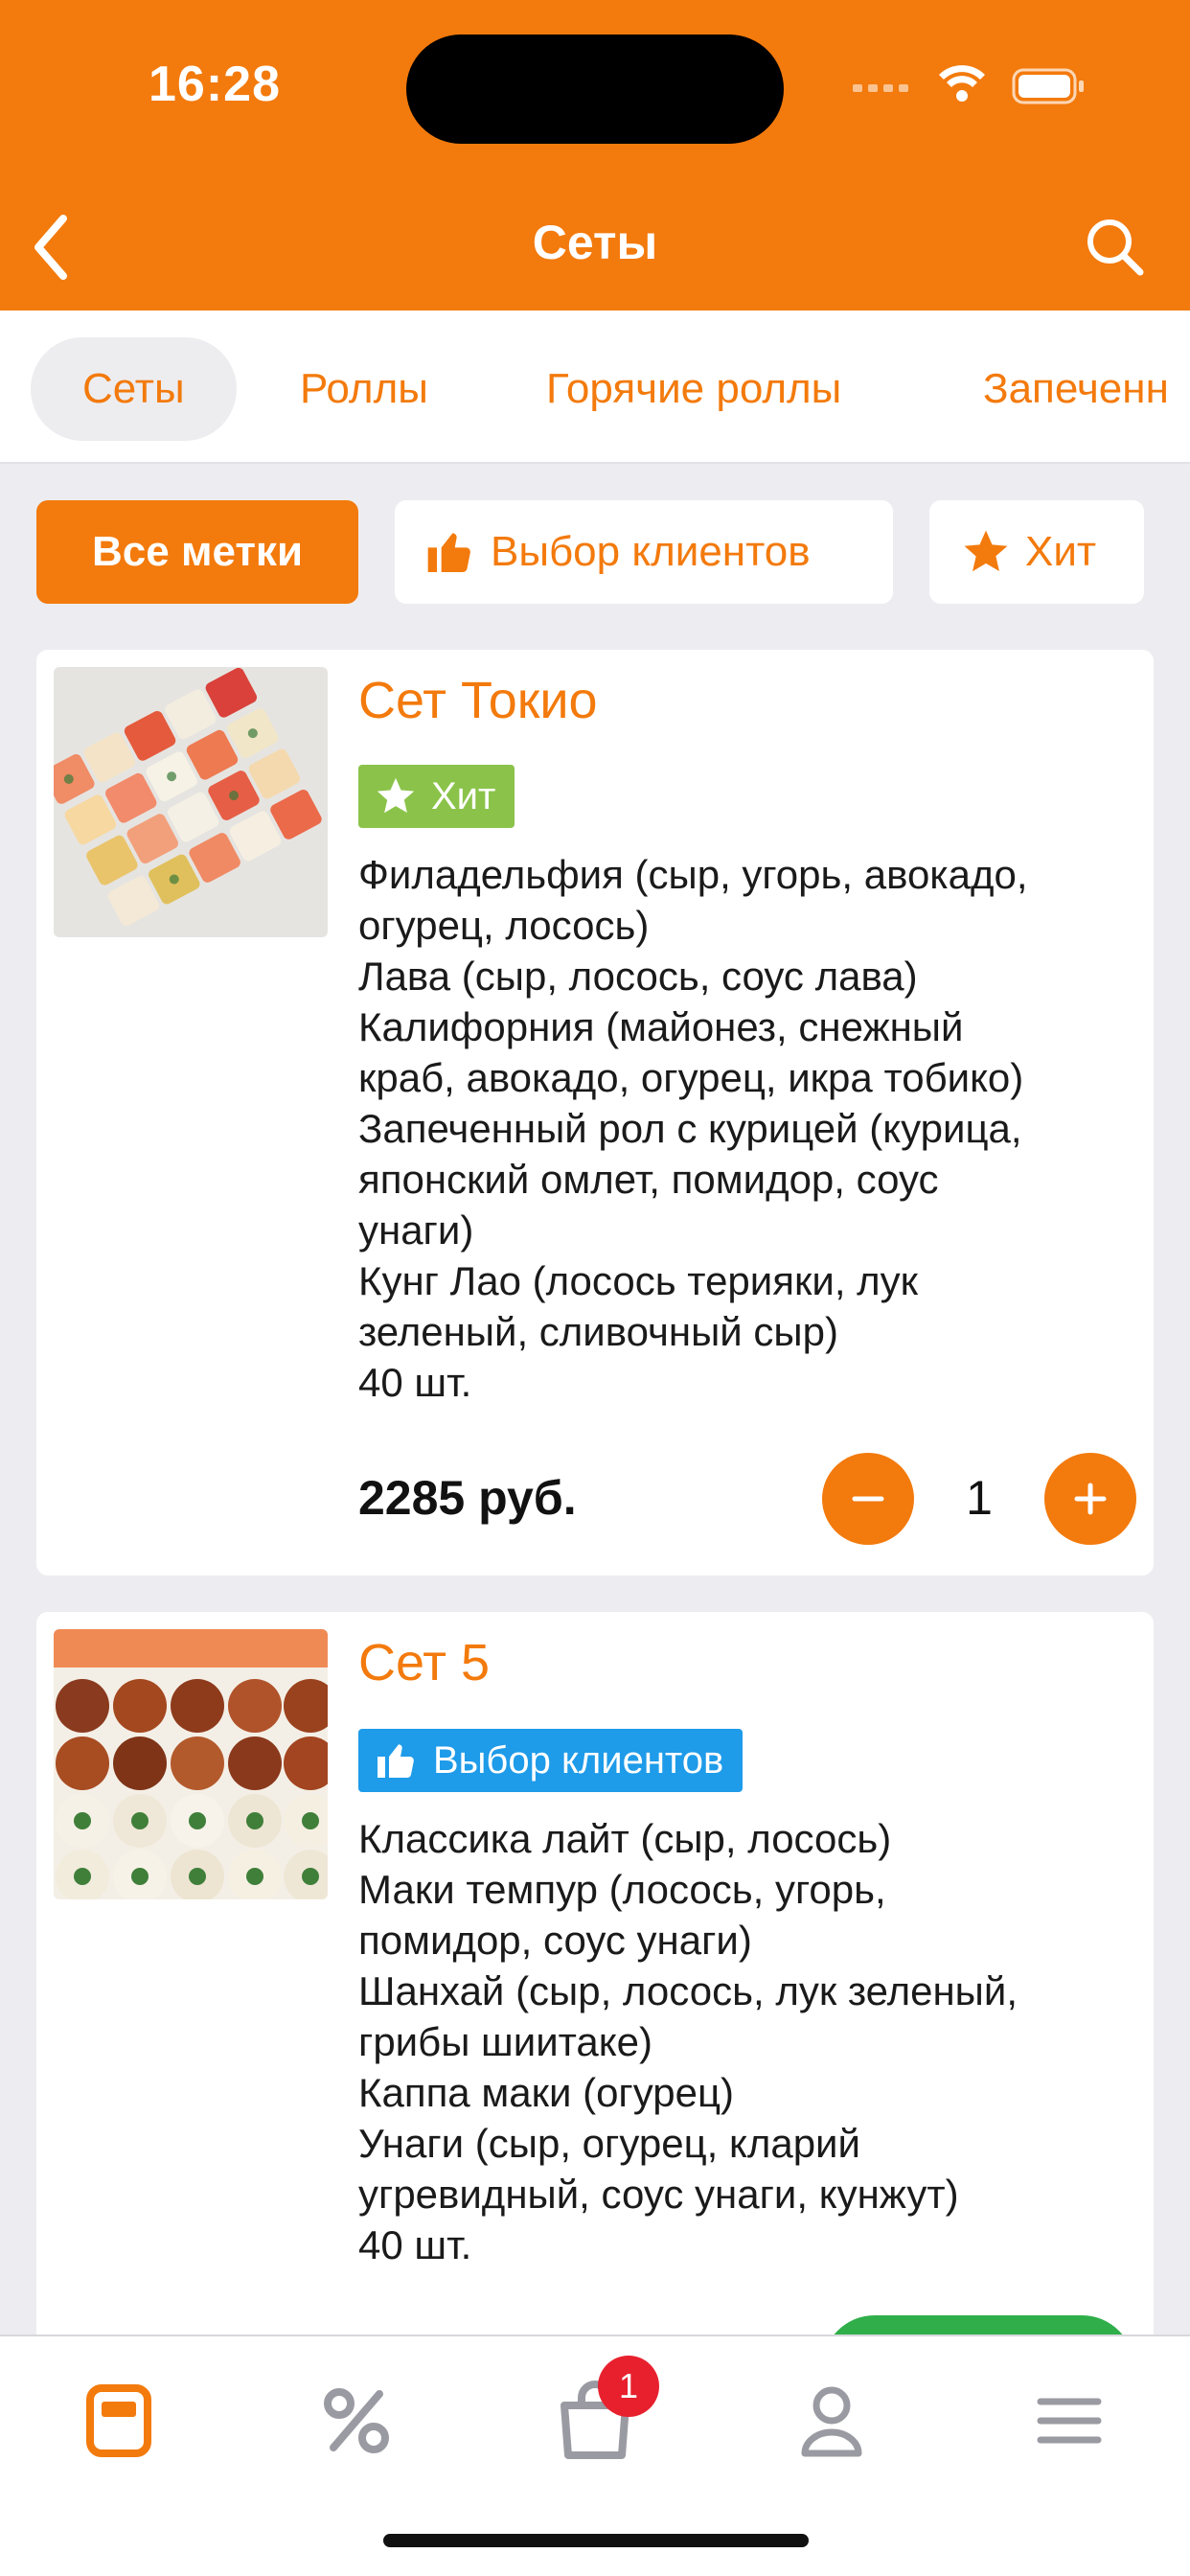  What do you see at coordinates (638, 976) in the screenshot?
I see `description-line: Лава (сыр, лосось, соус лава)` at bounding box center [638, 976].